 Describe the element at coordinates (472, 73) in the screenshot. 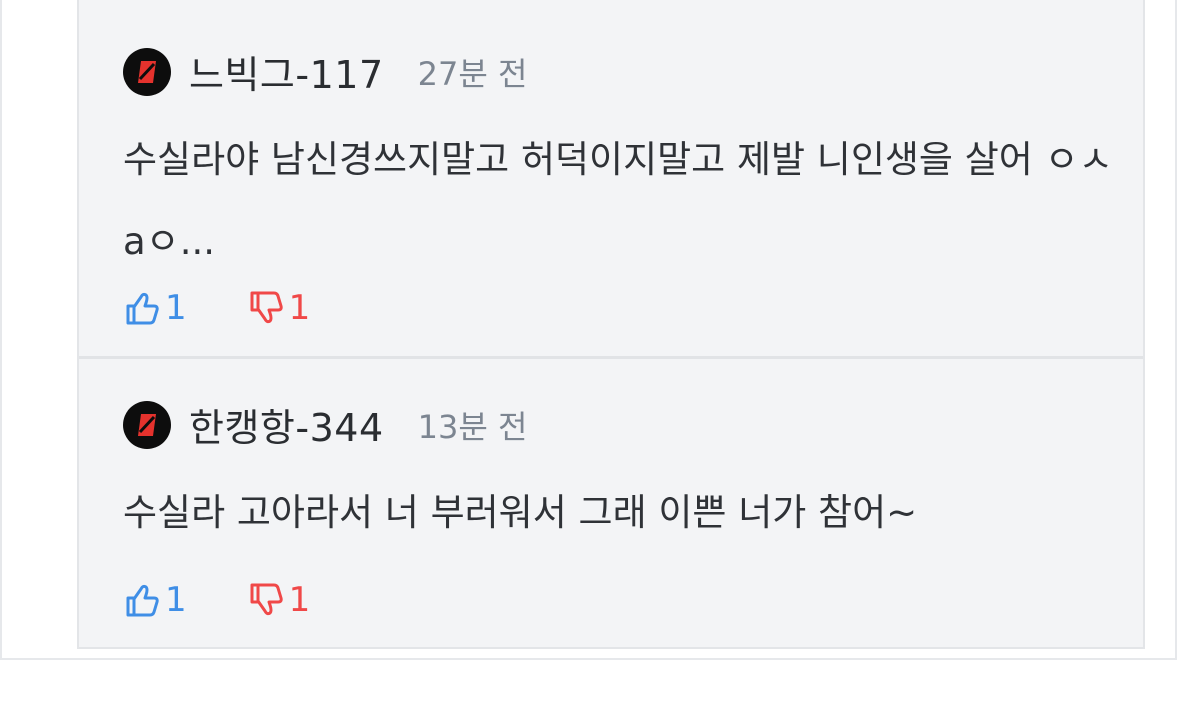

I see `comment-timestamp: 27분 전` at that location.